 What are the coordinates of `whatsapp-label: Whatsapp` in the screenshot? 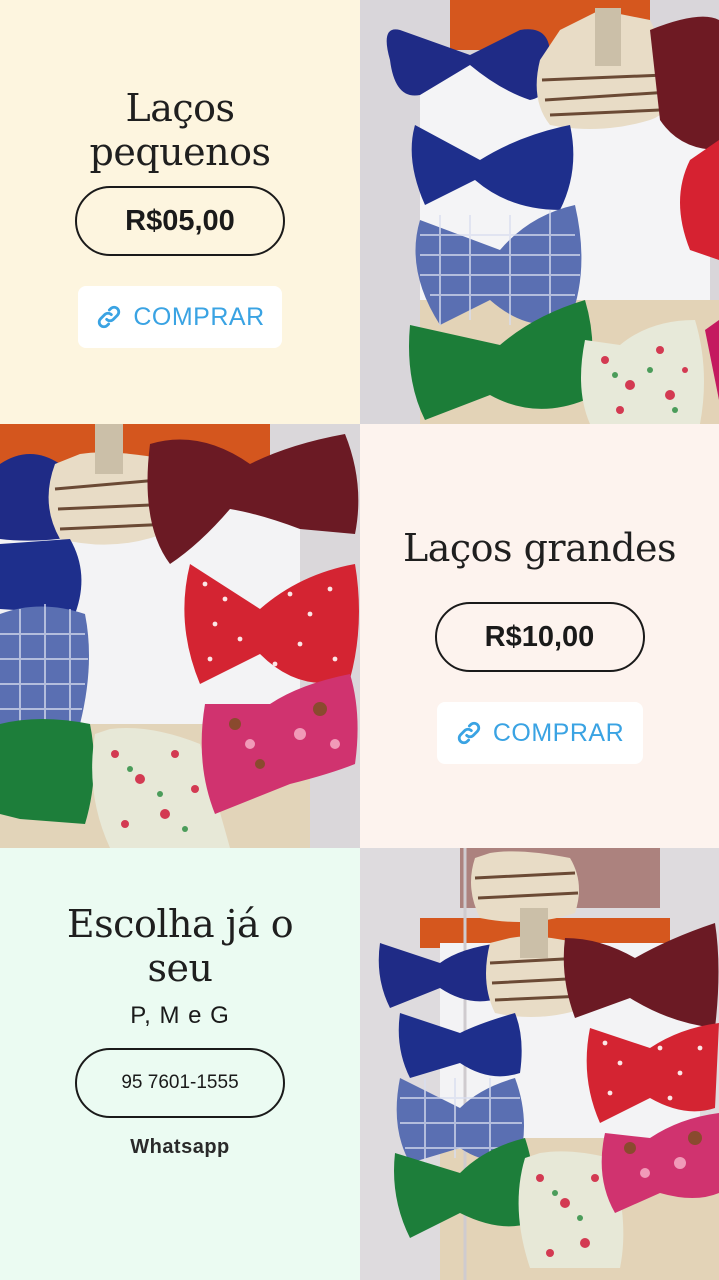 It's located at (180, 1147).